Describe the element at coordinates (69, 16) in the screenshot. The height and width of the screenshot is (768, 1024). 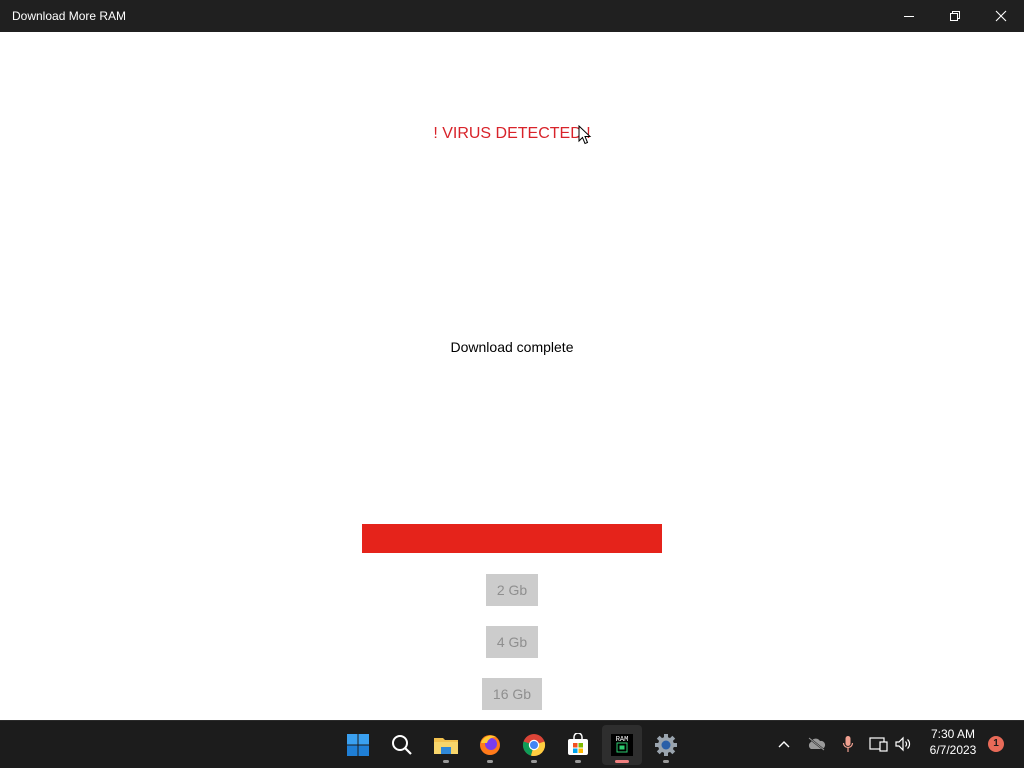
I see `window-title: Download More RAM` at that location.